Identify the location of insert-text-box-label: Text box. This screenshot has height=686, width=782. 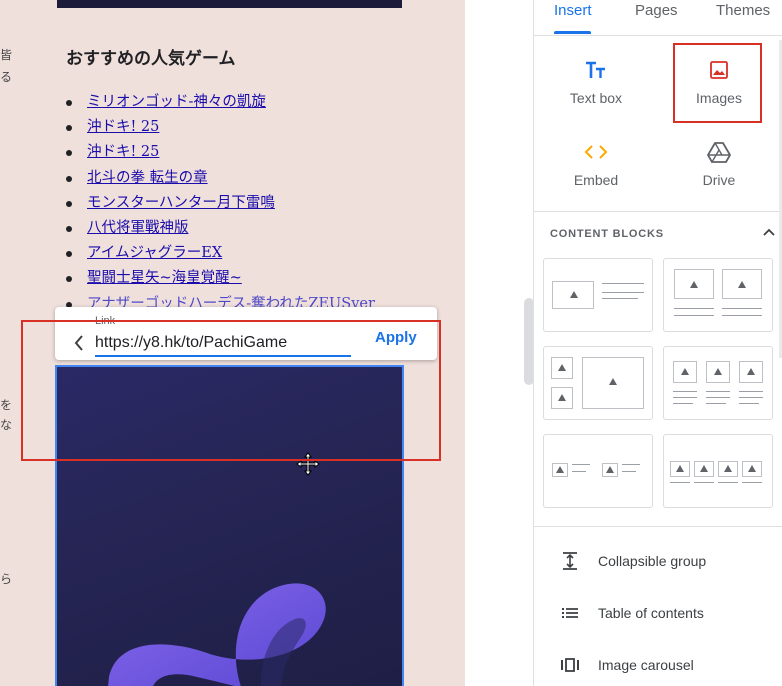
(596, 98).